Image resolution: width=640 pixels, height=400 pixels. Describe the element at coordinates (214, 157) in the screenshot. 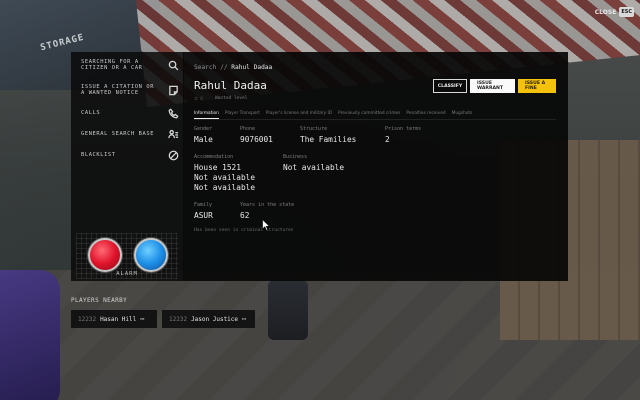

I see `accommodation-label: Accommodation` at that location.